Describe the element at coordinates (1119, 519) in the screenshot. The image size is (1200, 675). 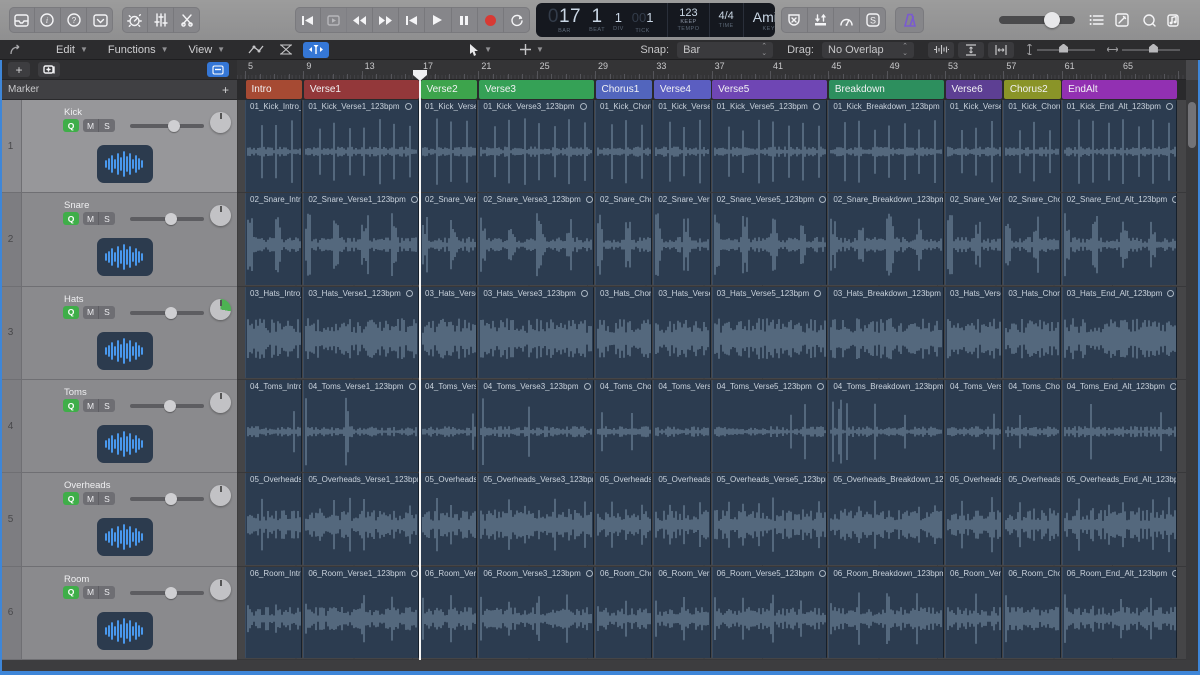
I see `audio-region: 05_Overheads_End_Alt_123bpm` at that location.